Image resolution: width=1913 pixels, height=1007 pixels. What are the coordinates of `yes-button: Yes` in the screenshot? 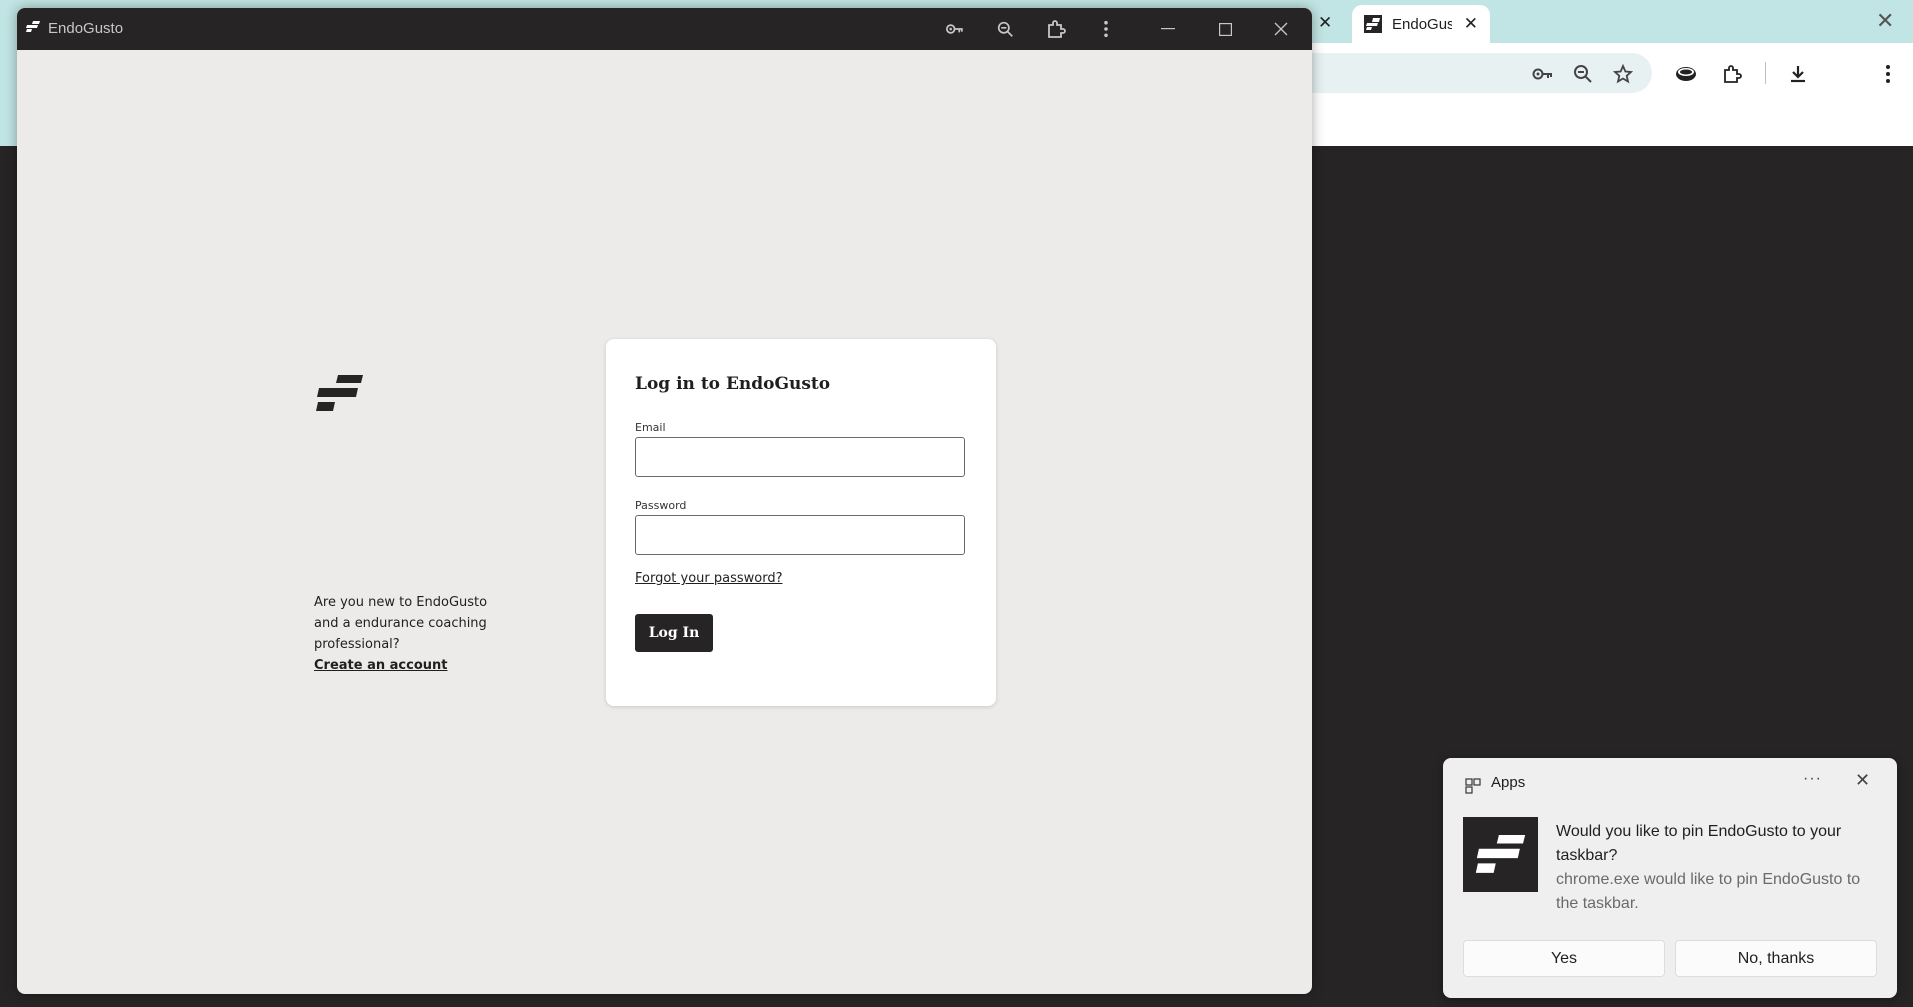 It's located at (1564, 958).